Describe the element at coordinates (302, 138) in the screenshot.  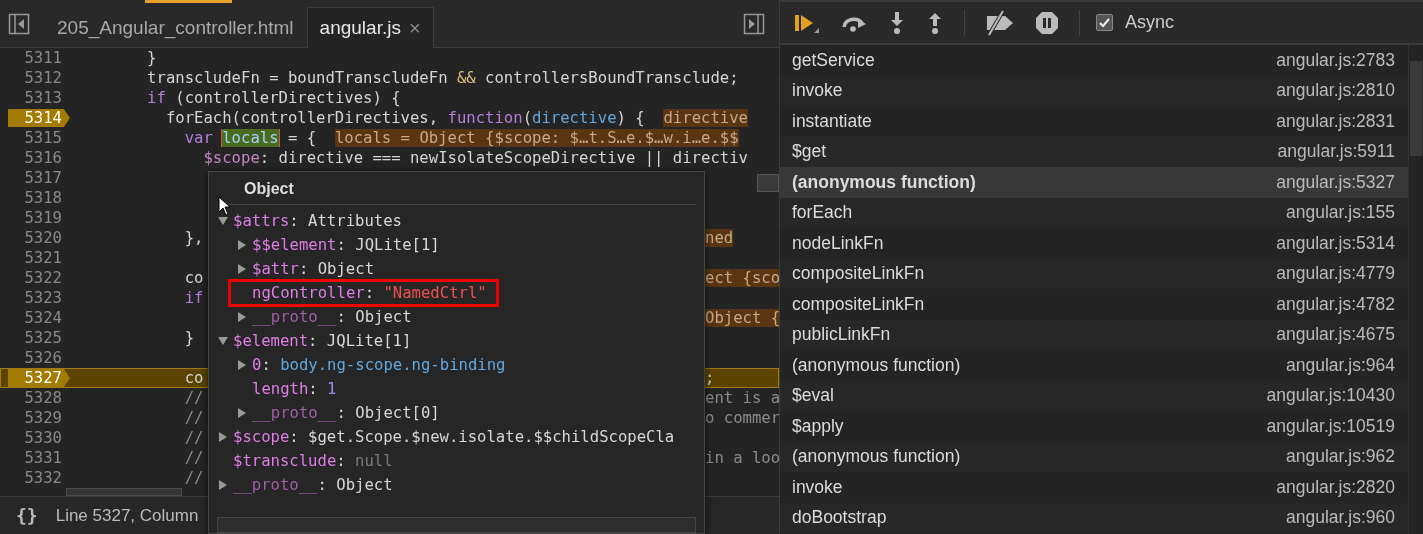
I see `code-token: = {` at that location.